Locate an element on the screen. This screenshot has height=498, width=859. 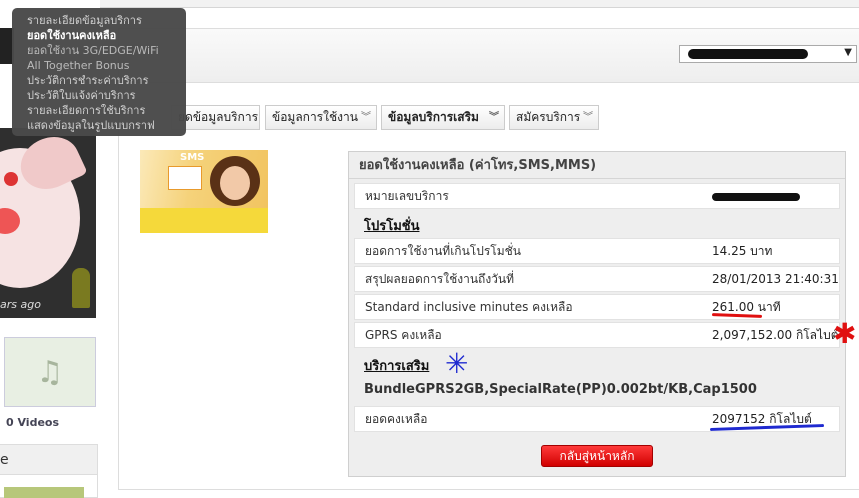
pig-eye-illustration is located at coordinates (11, 179).